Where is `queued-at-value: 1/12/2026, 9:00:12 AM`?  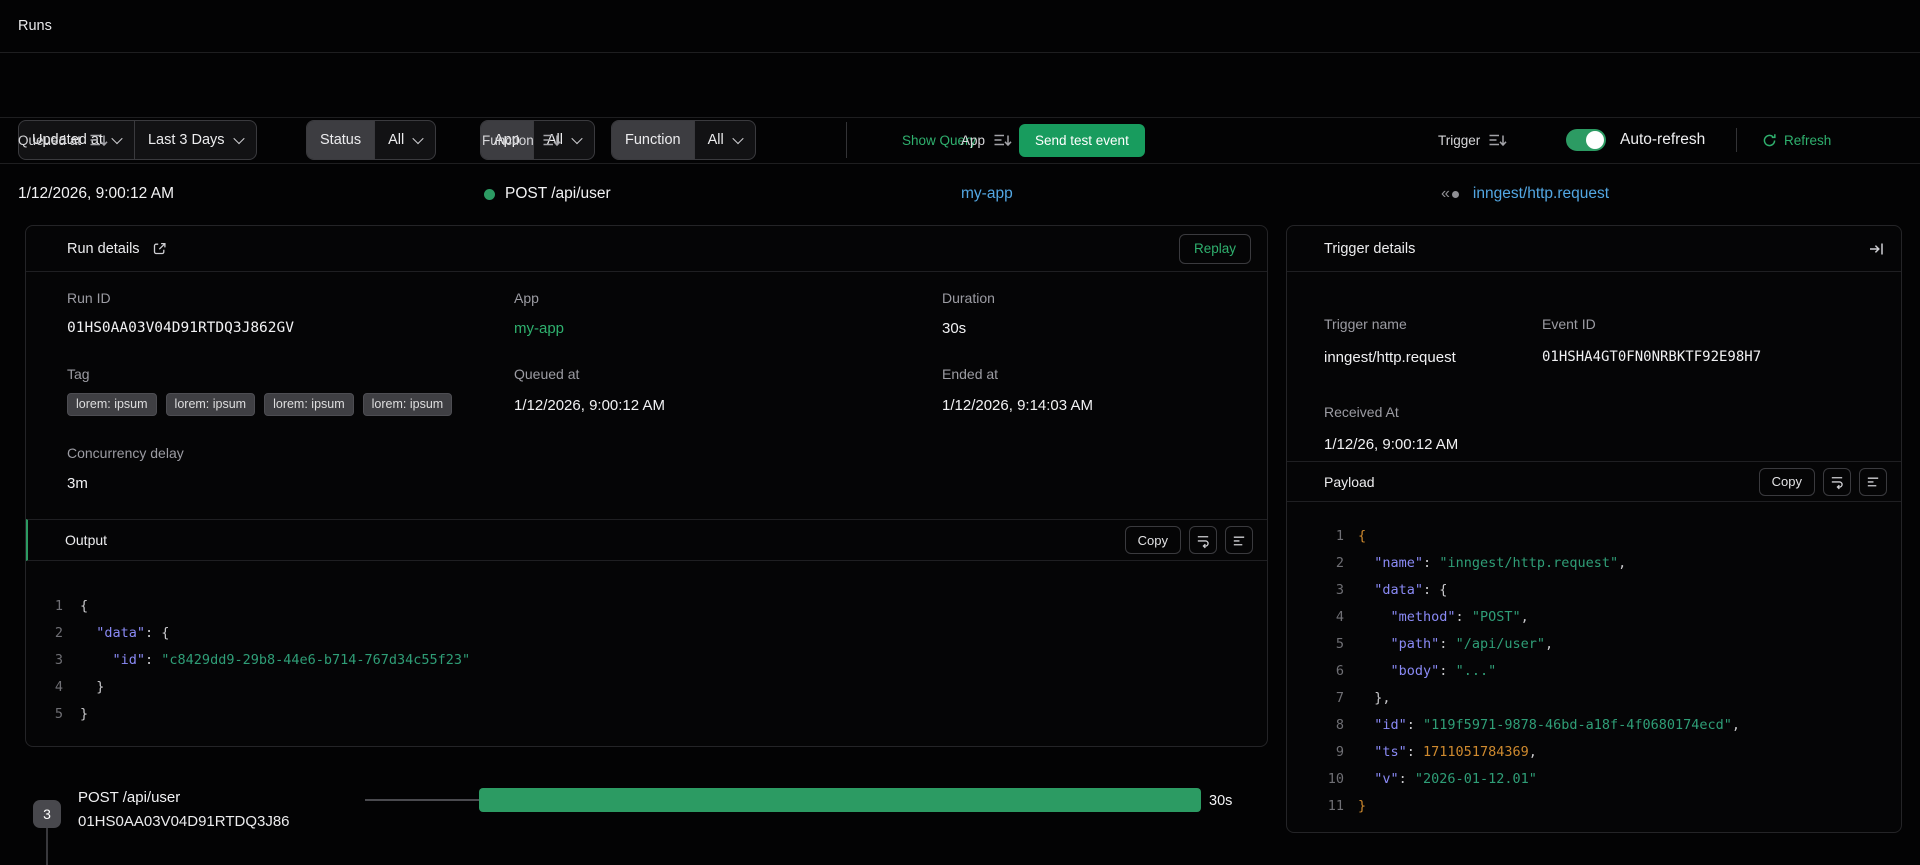
queued-at-value: 1/12/2026, 9:00:12 AM is located at coordinates (589, 405).